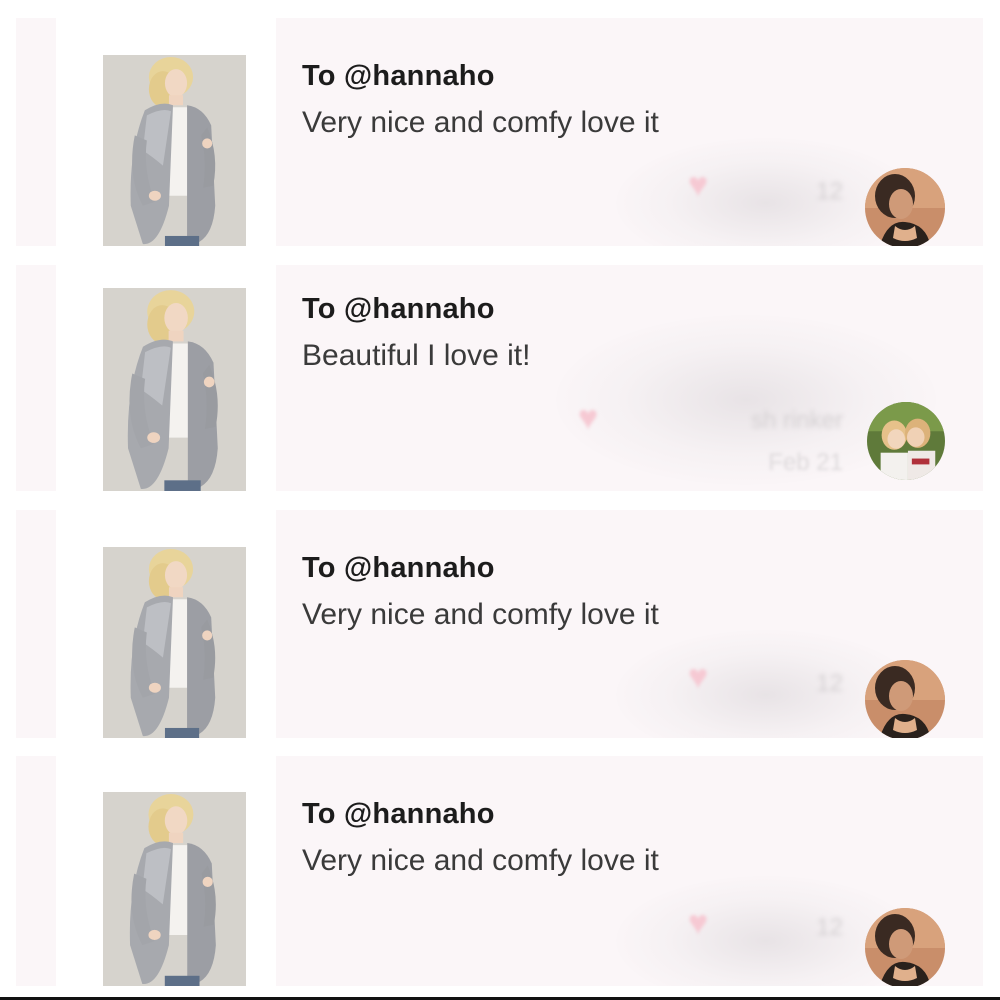 This screenshot has height=1000, width=1000. What do you see at coordinates (805, 462) in the screenshot?
I see `review-date: Feb 21` at bounding box center [805, 462].